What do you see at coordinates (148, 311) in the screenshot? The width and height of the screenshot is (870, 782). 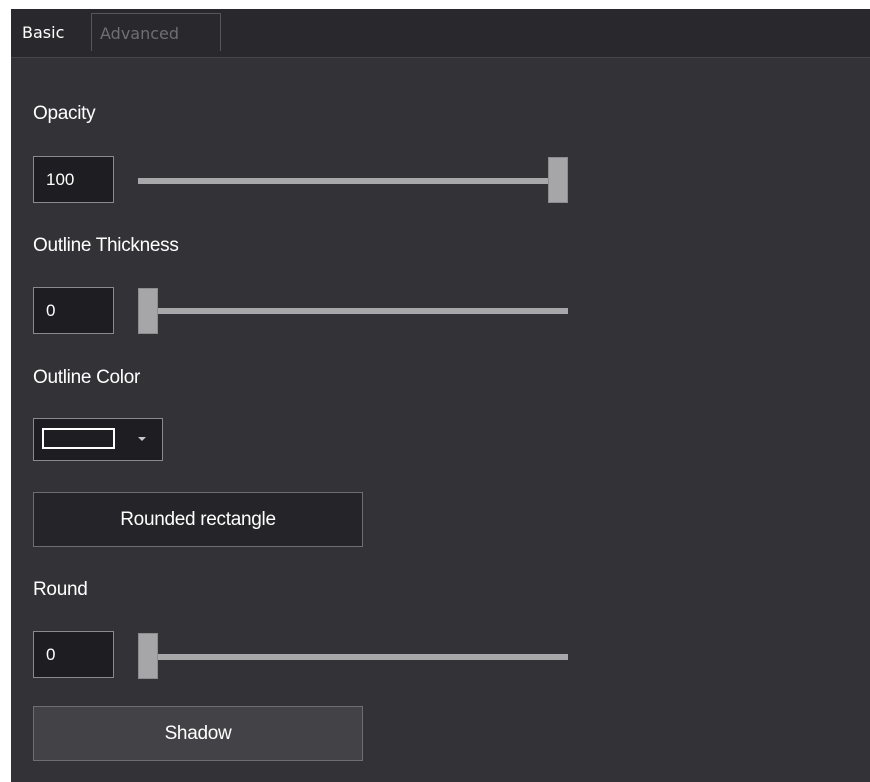 I see `outline-thickness-slider-thumb` at bounding box center [148, 311].